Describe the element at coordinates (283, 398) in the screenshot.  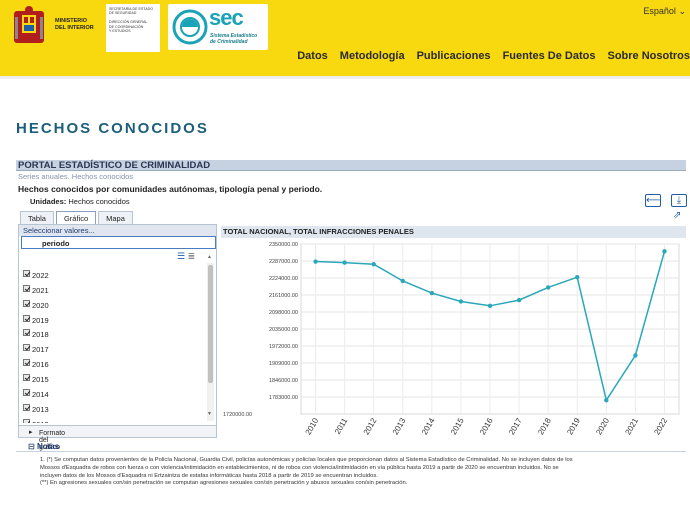
I see `y-tick-label: 1783000.00` at that location.